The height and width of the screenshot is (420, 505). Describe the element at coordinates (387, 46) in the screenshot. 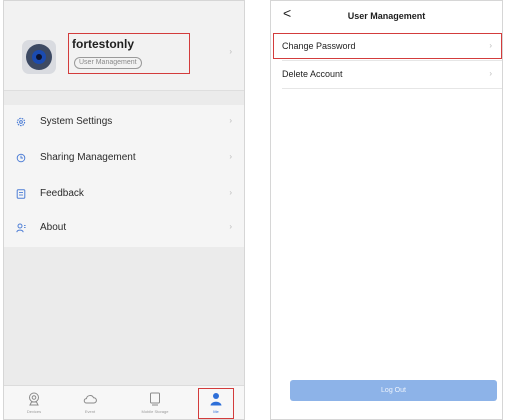

I see `change-password-highlight-box` at that location.